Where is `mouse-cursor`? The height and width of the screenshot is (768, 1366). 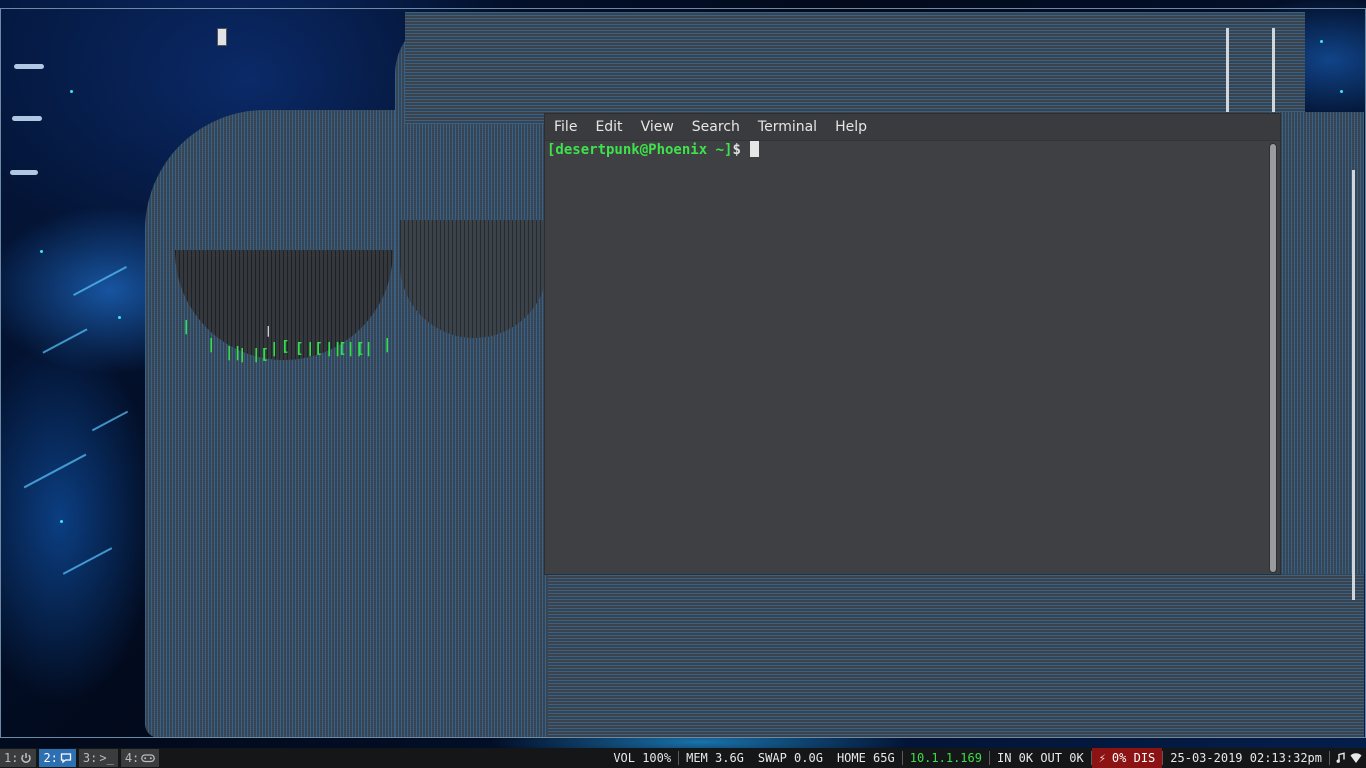 mouse-cursor is located at coordinates (222, 37).